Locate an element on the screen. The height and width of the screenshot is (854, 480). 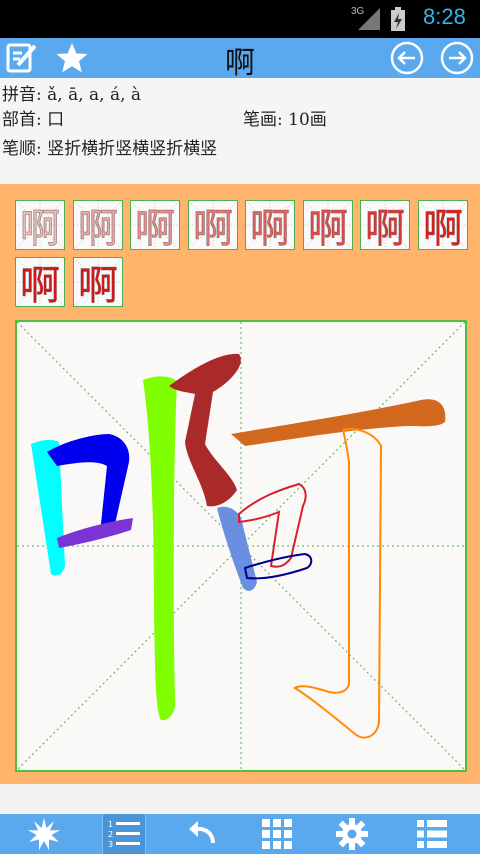
stroke-order-button: 1 2 3 is located at coordinates (124, 834).